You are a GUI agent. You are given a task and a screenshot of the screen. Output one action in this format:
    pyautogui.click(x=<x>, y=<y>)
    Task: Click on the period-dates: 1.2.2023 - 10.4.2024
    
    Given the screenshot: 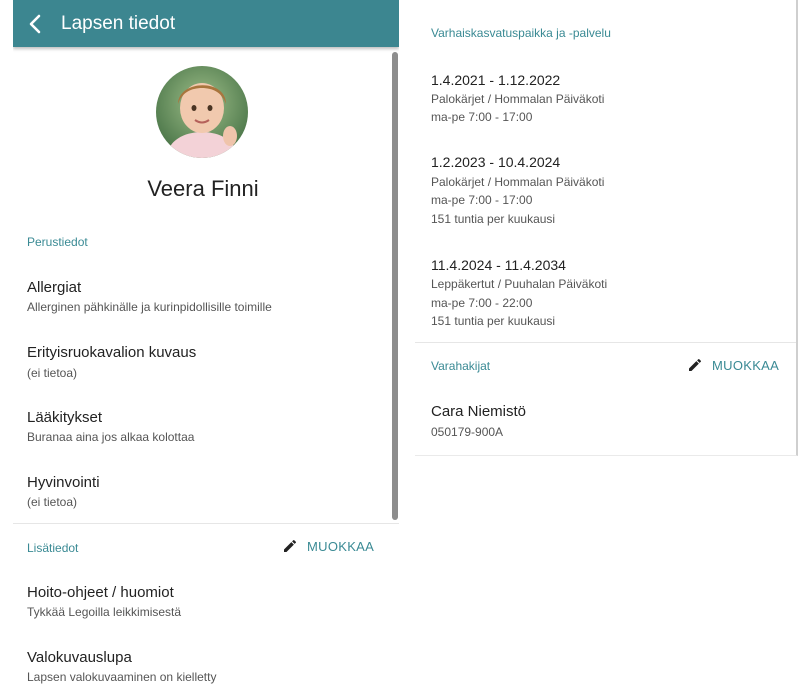 What is the action you would take?
    pyautogui.click(x=496, y=162)
    